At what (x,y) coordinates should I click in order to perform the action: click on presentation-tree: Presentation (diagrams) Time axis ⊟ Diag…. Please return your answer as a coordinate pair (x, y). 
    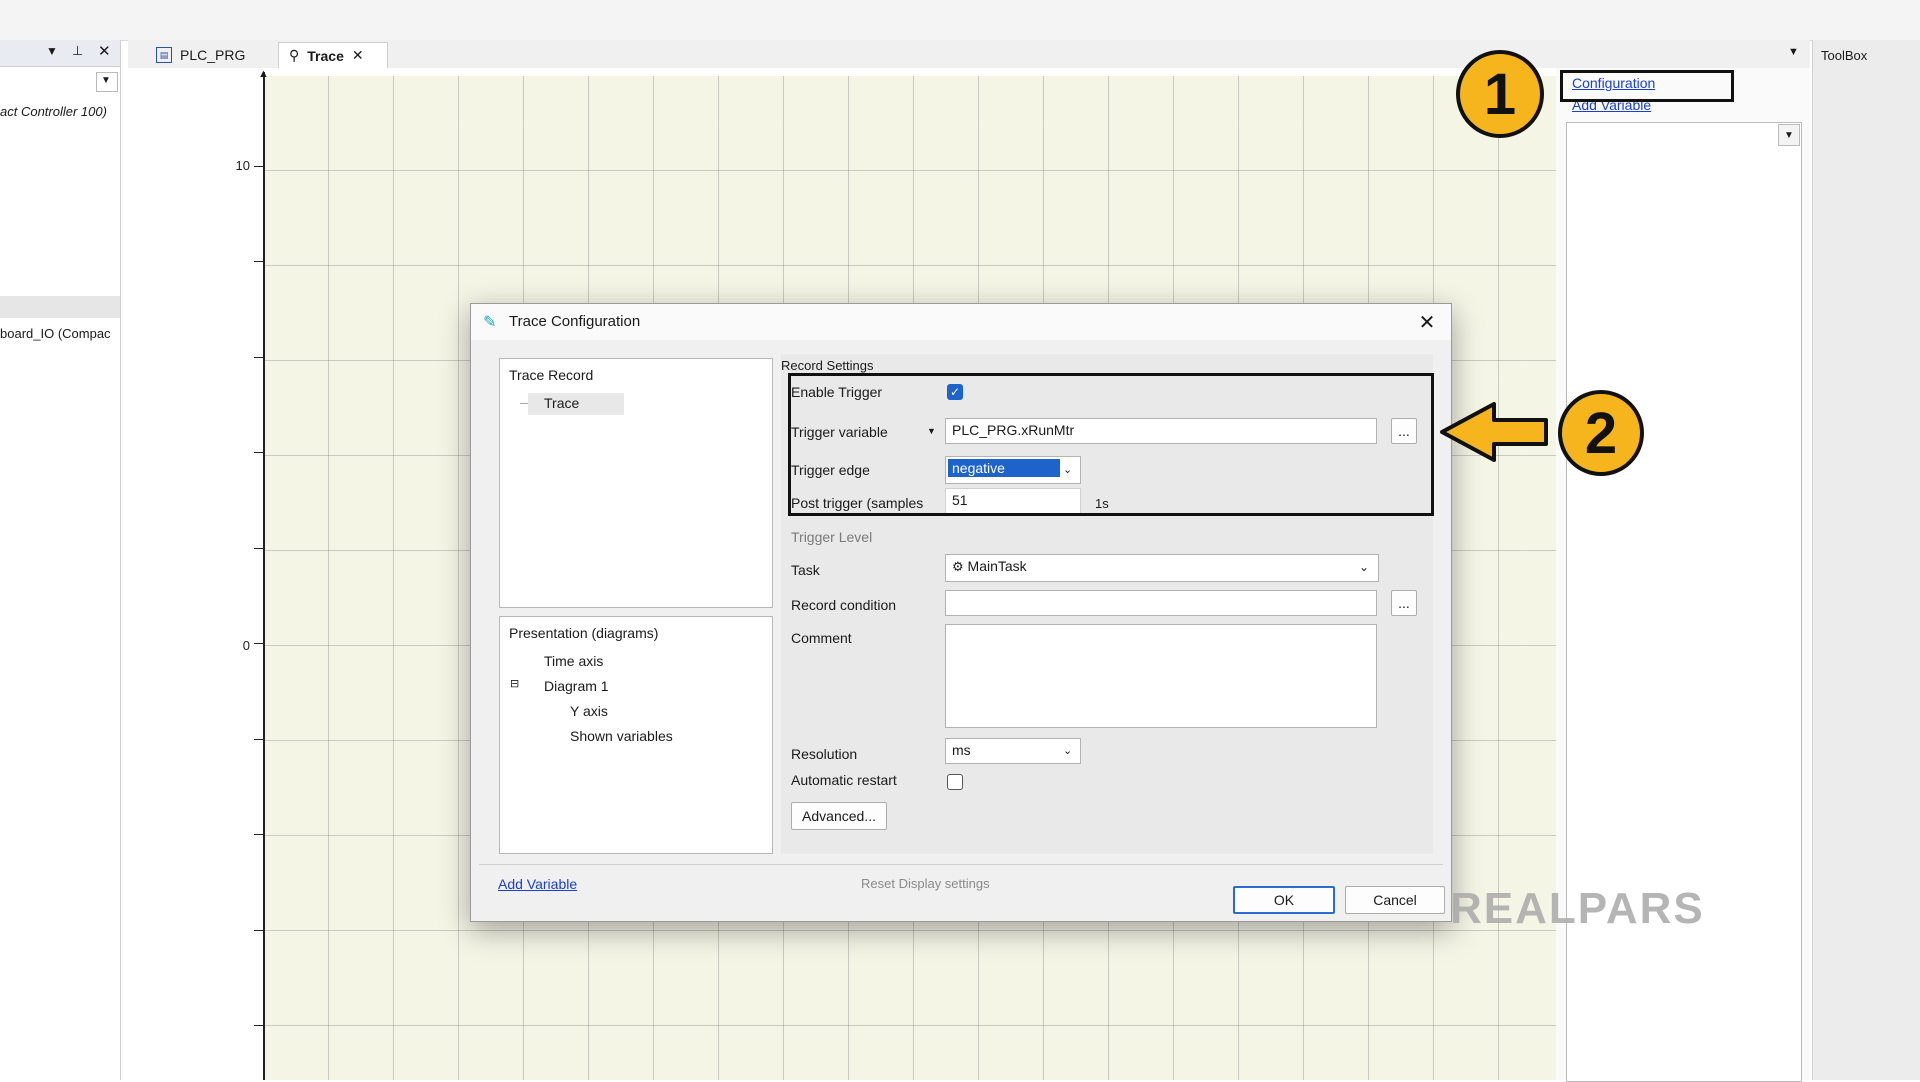
    Looking at the image, I should click on (636, 735).